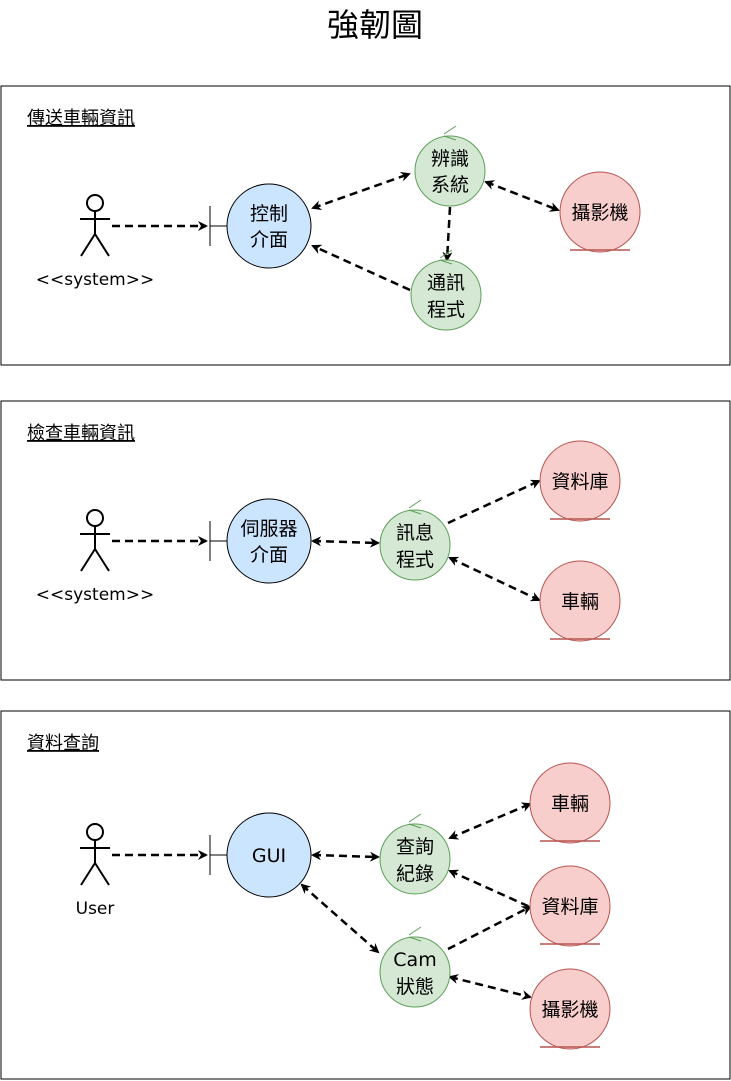 This screenshot has width=731, height=1081. I want to click on edge-recognition-camera, so click(522, 196).